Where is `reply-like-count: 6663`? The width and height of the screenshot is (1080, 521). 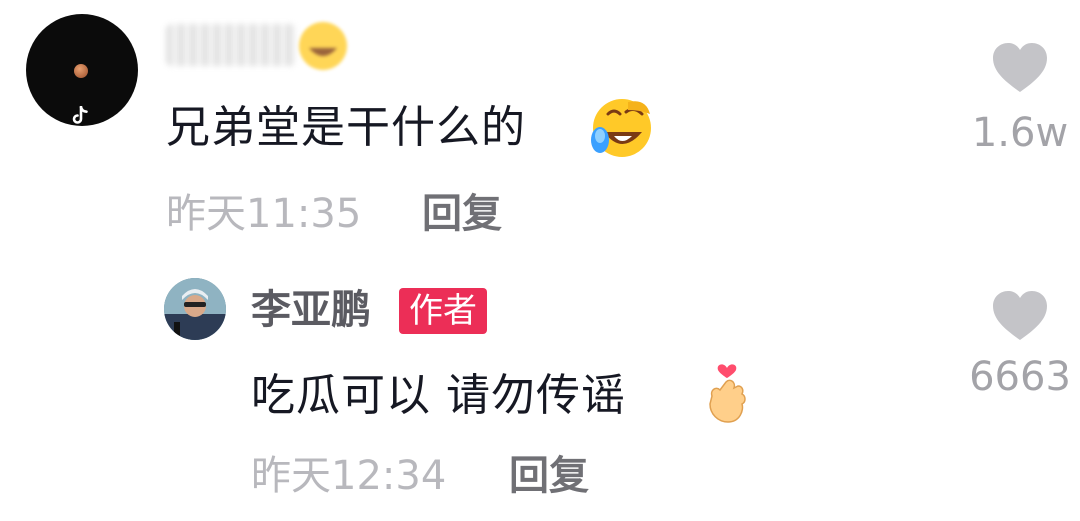
reply-like-count: 6663 is located at coordinates (1020, 377).